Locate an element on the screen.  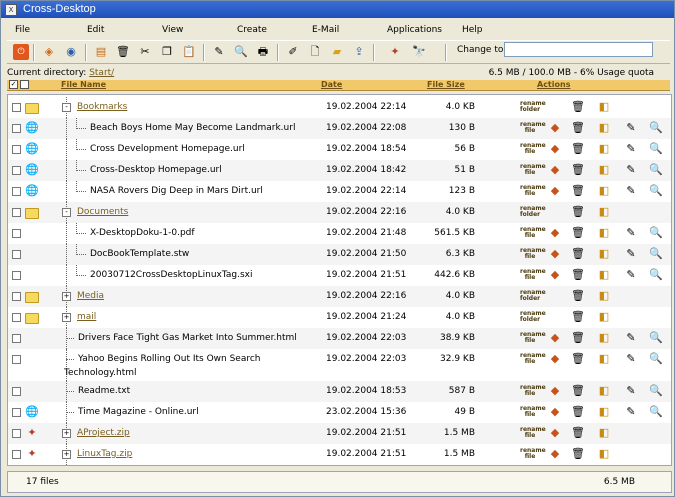
col-date: Date is located at coordinates (331, 84).